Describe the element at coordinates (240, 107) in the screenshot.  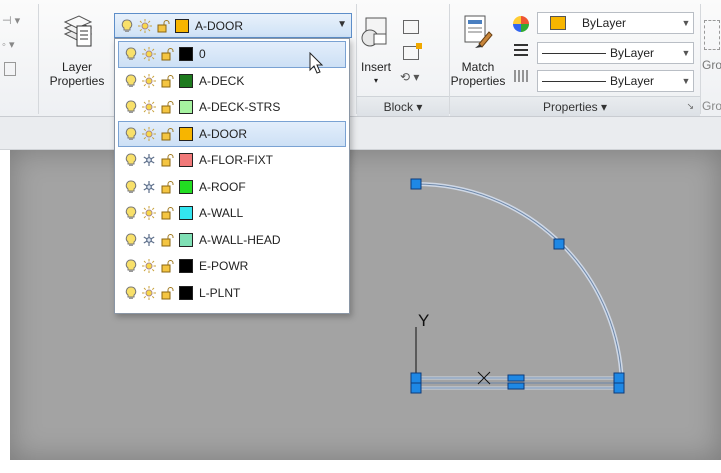
I see `layer-name: A-DECK-STRS` at that location.